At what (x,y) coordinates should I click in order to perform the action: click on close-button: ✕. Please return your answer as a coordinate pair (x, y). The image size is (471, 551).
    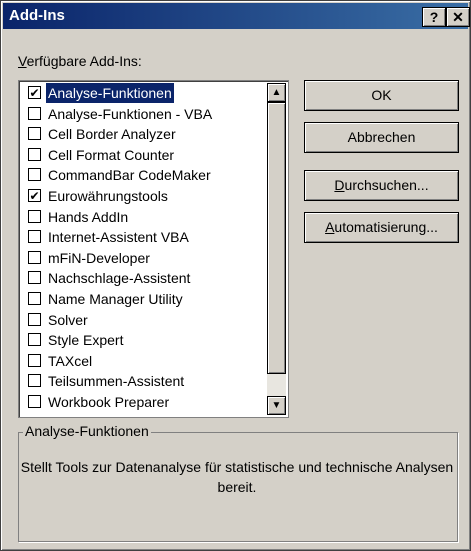
    Looking at the image, I should click on (458, 17).